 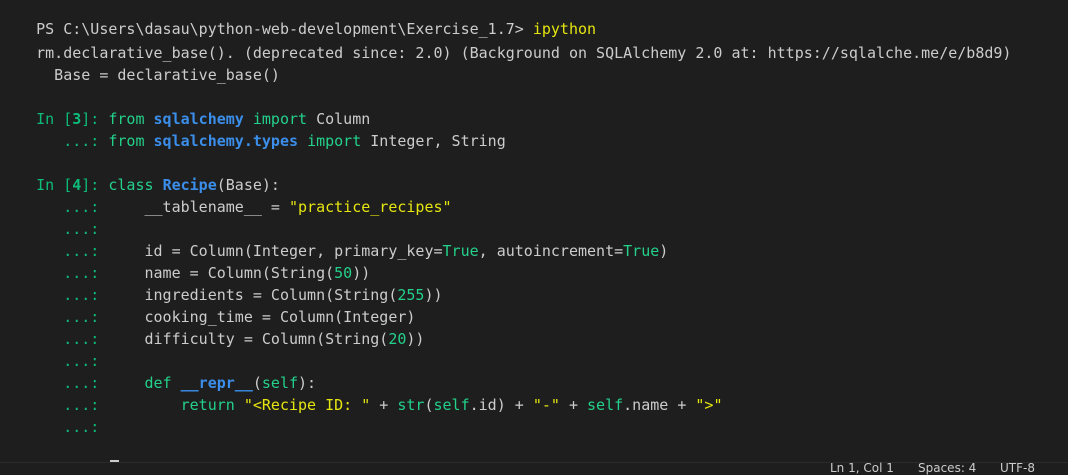 I want to click on continuation-line: ...: ingredients = Column(String(255)), so click(x=221, y=283).